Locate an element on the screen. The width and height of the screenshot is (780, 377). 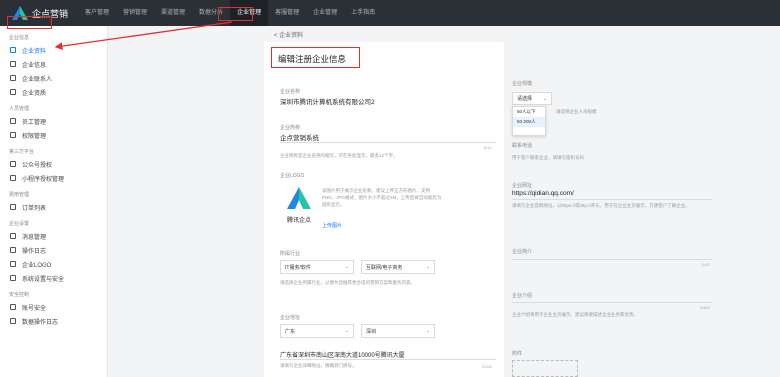
sidebar-item-label: 企业资料 is located at coordinates (34, 51).